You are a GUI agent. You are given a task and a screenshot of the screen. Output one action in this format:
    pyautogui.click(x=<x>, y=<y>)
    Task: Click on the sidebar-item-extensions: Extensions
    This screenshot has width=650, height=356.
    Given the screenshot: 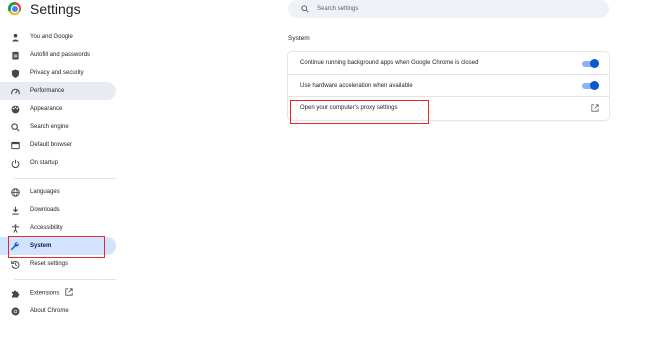 What is the action you would take?
    pyautogui.click(x=58, y=293)
    